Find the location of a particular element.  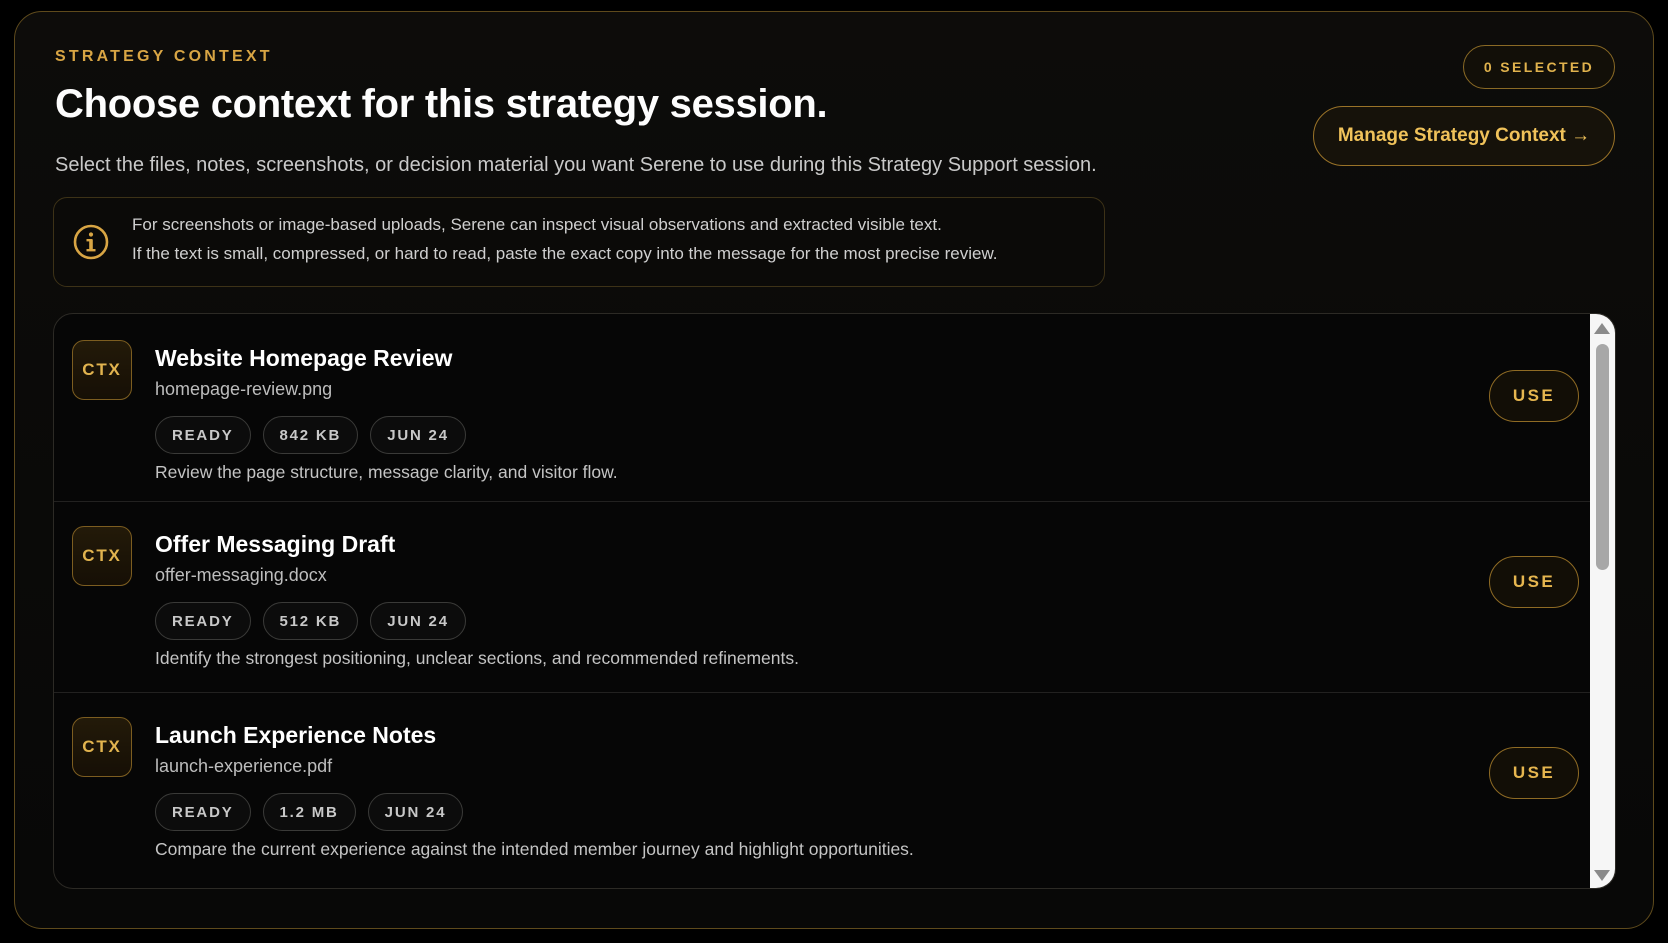

item-filename: homepage-review.png is located at coordinates (244, 389).